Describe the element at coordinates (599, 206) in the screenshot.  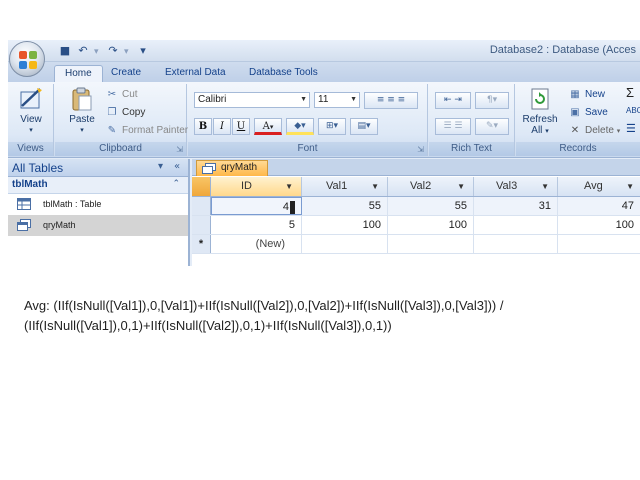
I see `cell-avg: 47` at that location.